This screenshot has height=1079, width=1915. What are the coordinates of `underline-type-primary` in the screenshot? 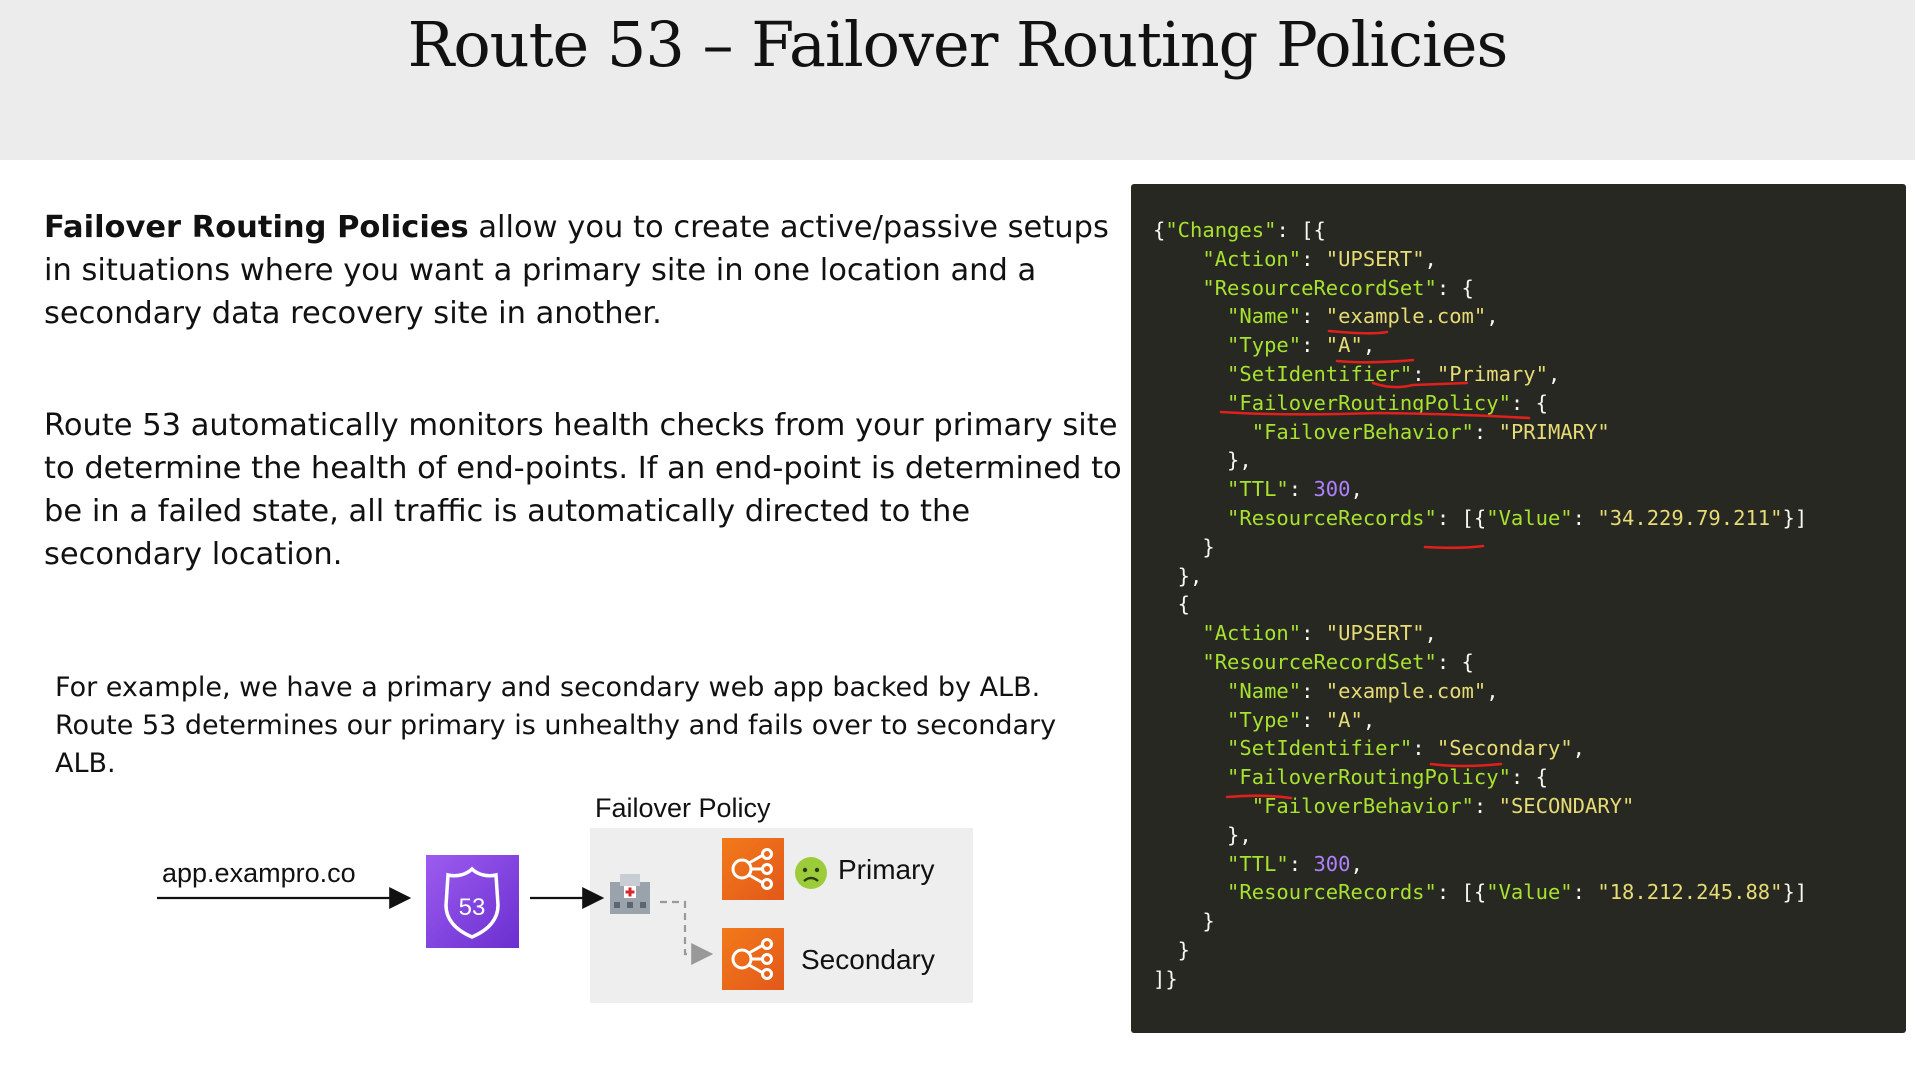 It's located at (1375, 361).